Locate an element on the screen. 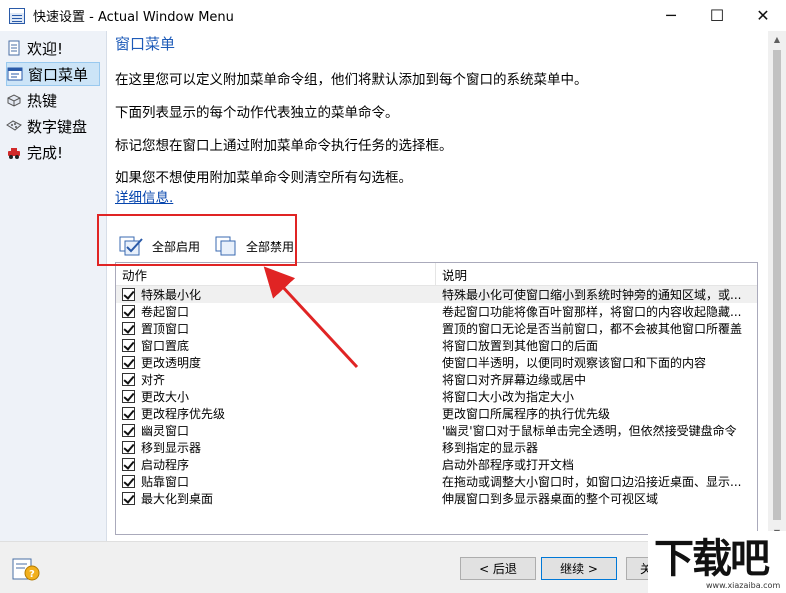 This screenshot has height=593, width=786. action-cell: 更改程序优先级 is located at coordinates (276, 413).